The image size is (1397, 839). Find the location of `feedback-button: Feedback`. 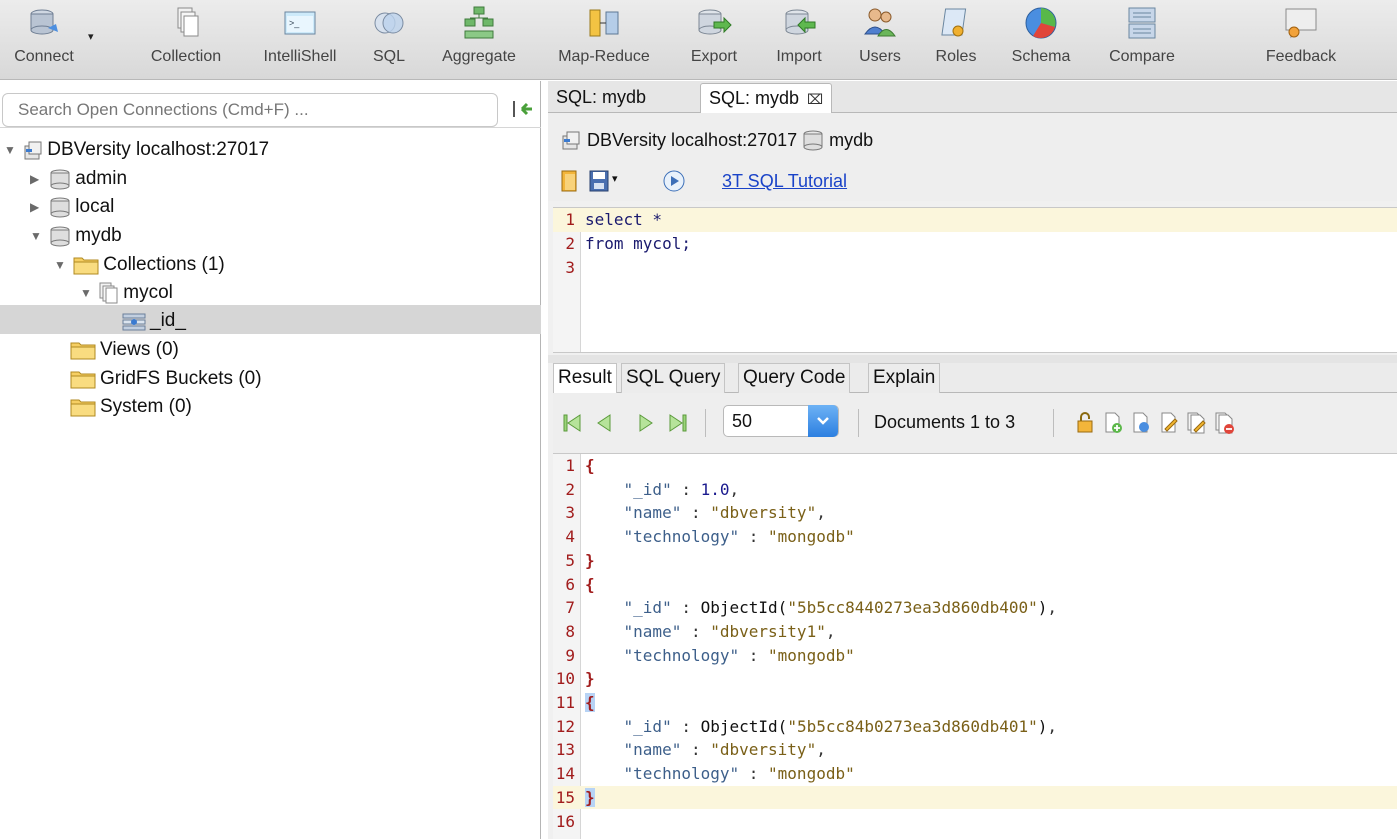

feedback-button: Feedback is located at coordinates (1301, 40).